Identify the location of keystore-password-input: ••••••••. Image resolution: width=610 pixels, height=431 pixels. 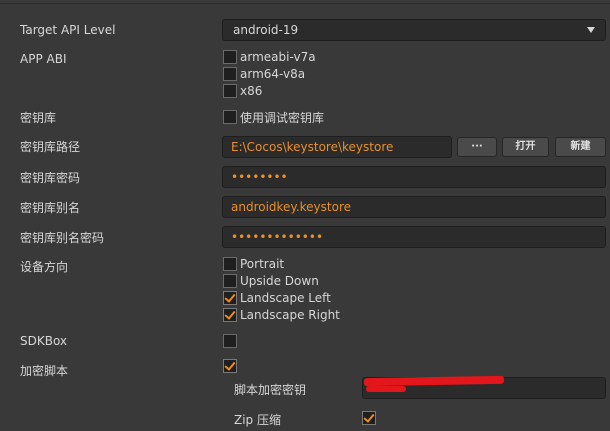
(414, 177).